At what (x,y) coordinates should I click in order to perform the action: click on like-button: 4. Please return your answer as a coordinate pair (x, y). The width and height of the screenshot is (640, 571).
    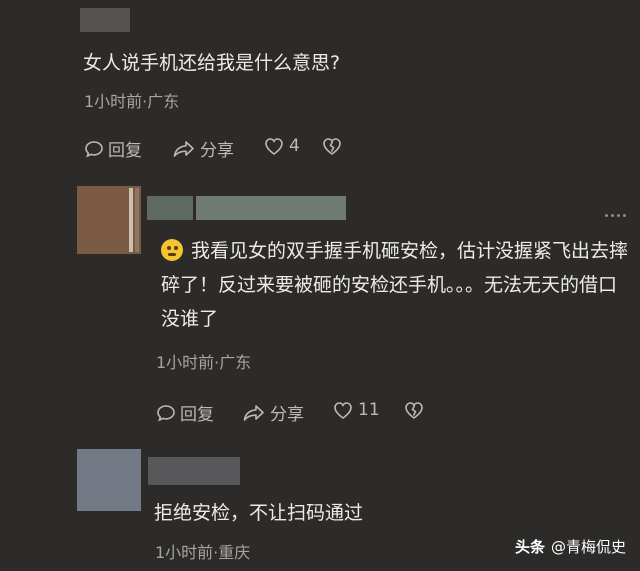
    Looking at the image, I should click on (281, 146).